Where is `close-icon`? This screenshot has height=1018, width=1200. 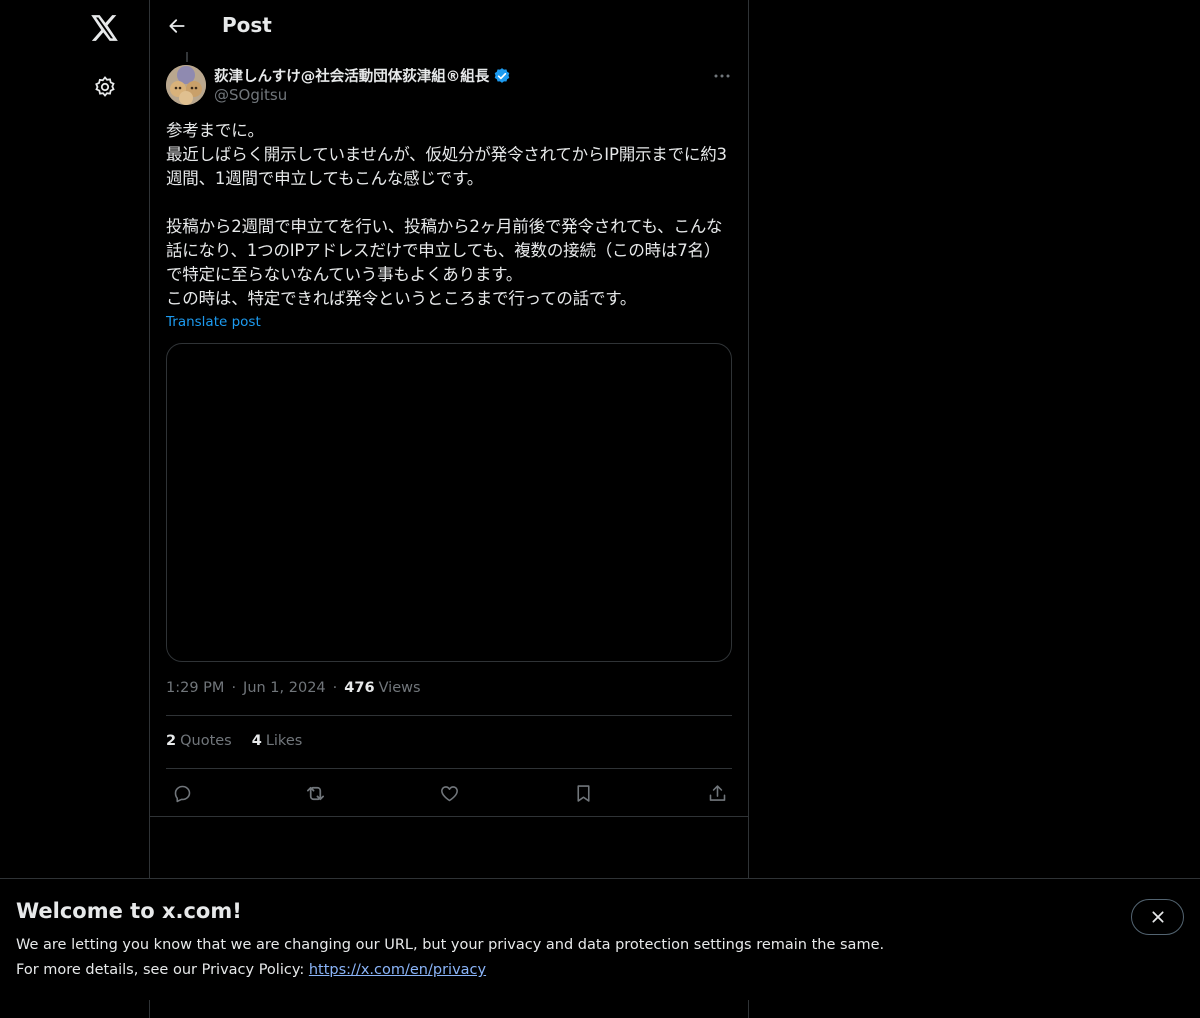
close-icon is located at coordinates (1157, 917).